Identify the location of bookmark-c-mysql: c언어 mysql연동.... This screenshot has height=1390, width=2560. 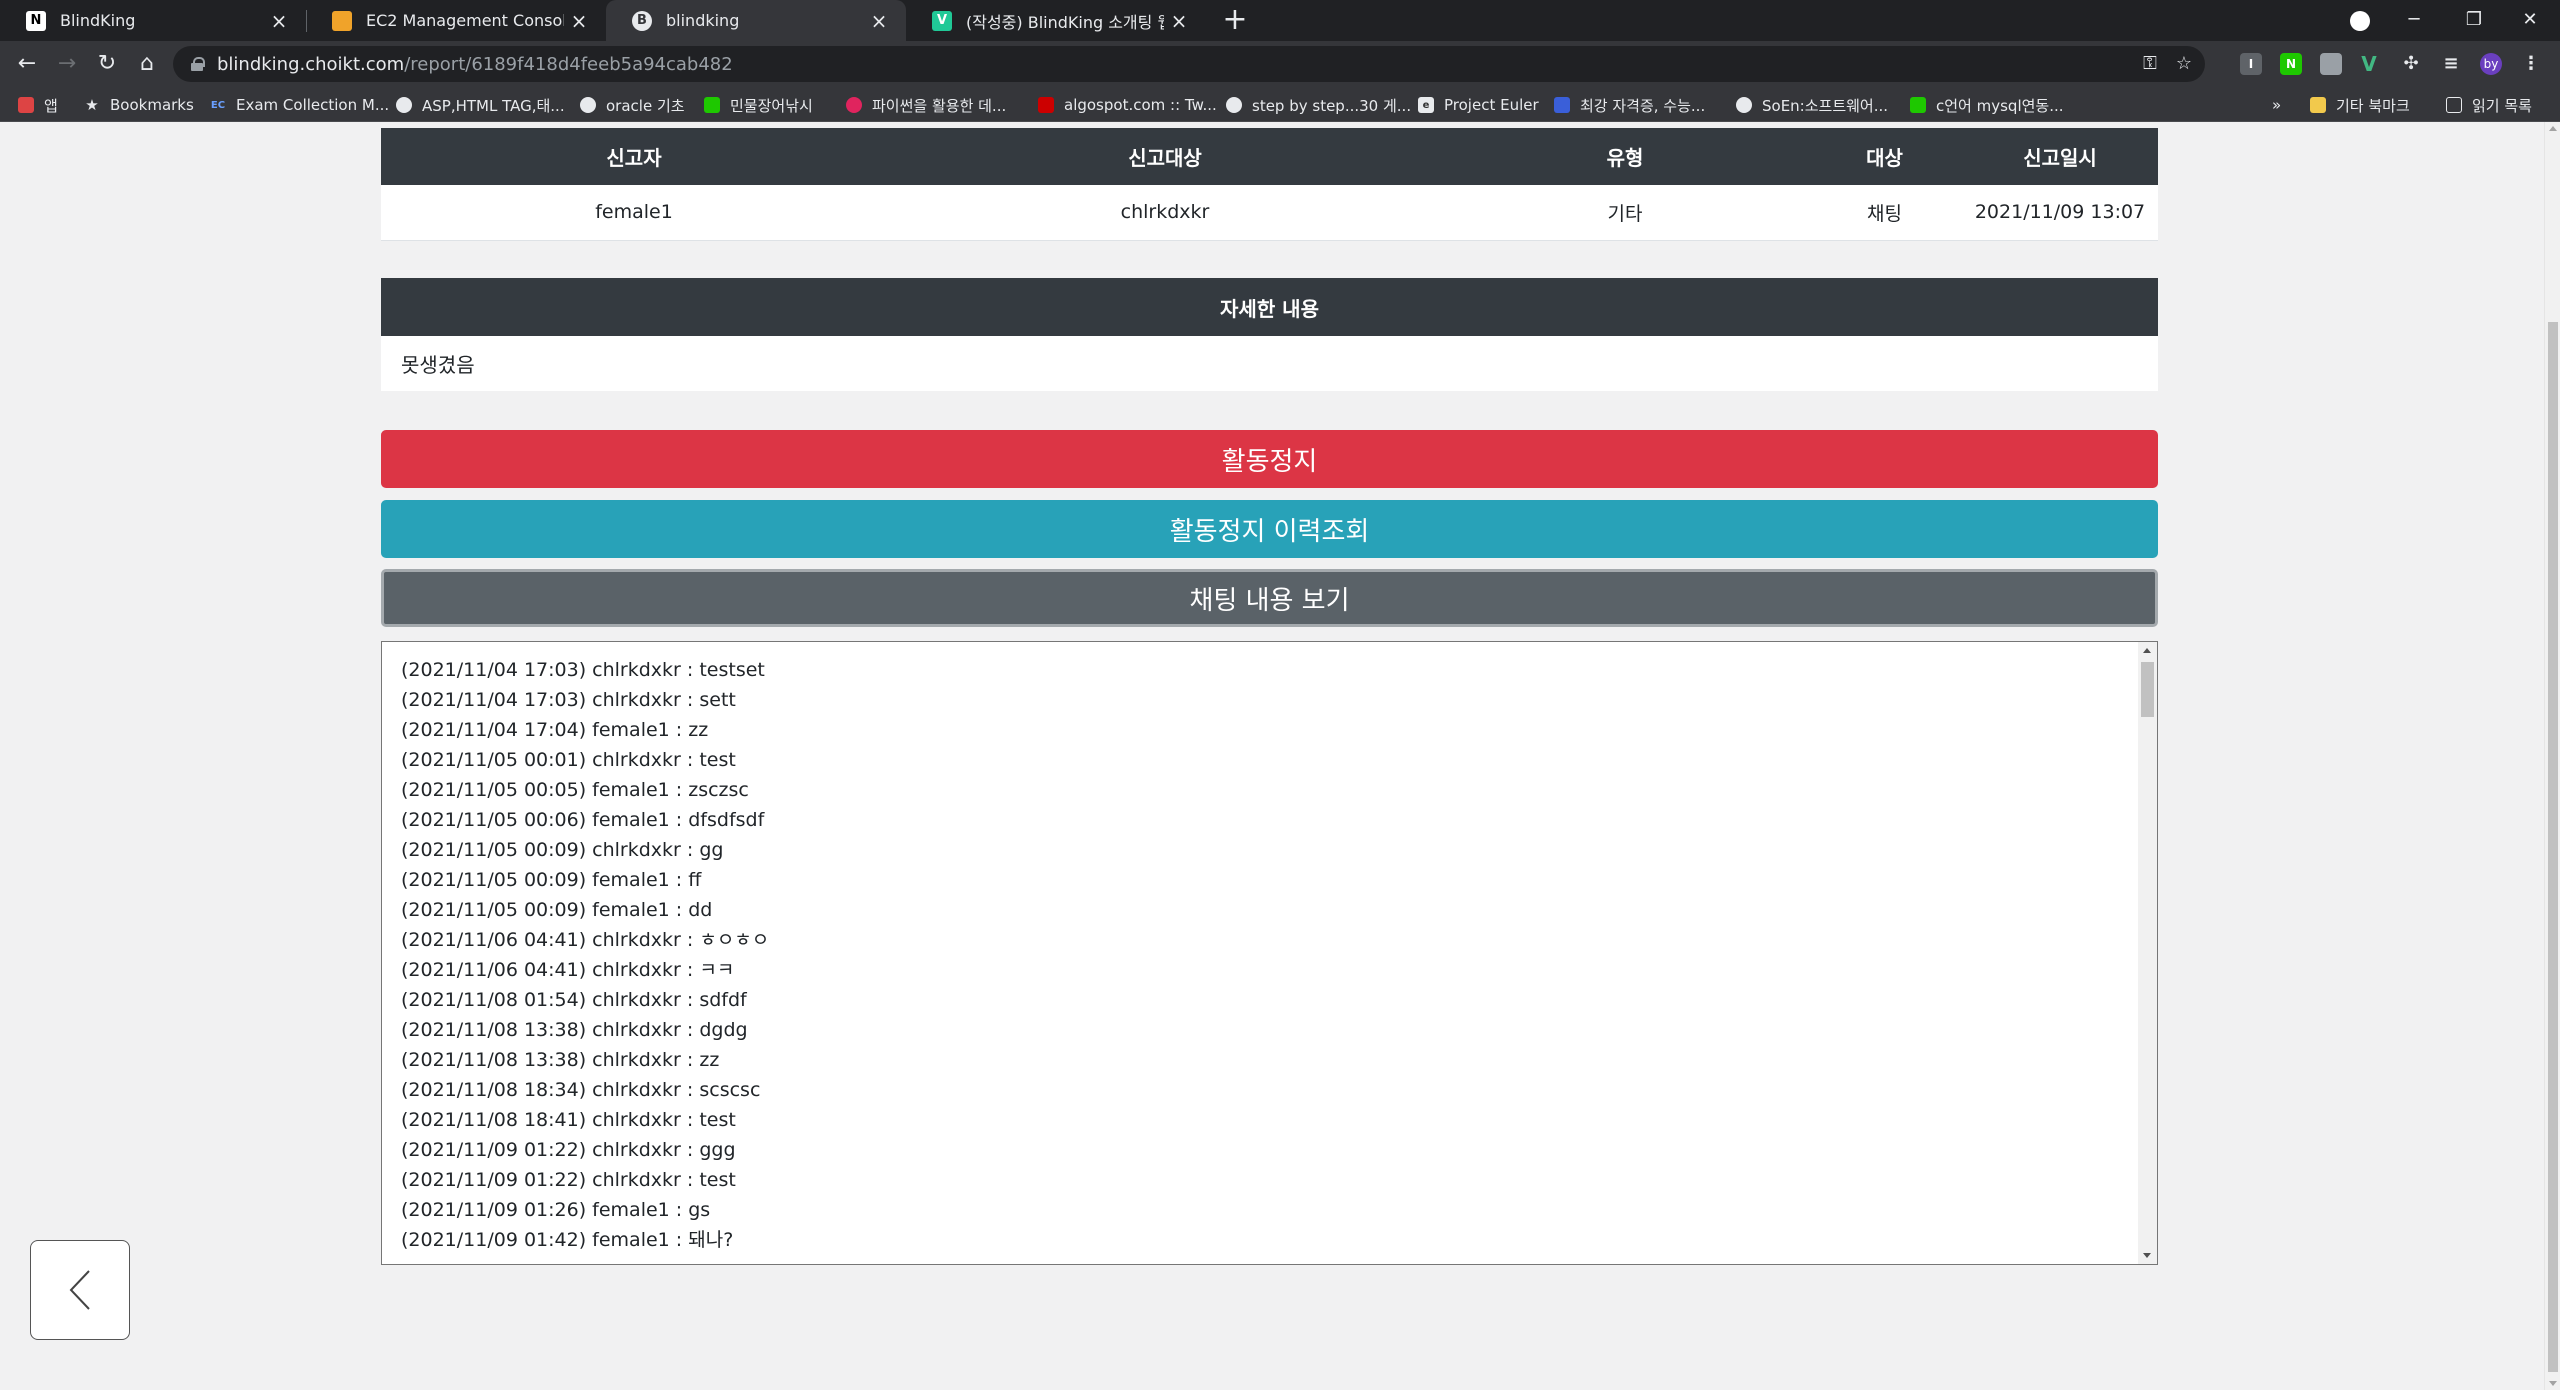
(1987, 105).